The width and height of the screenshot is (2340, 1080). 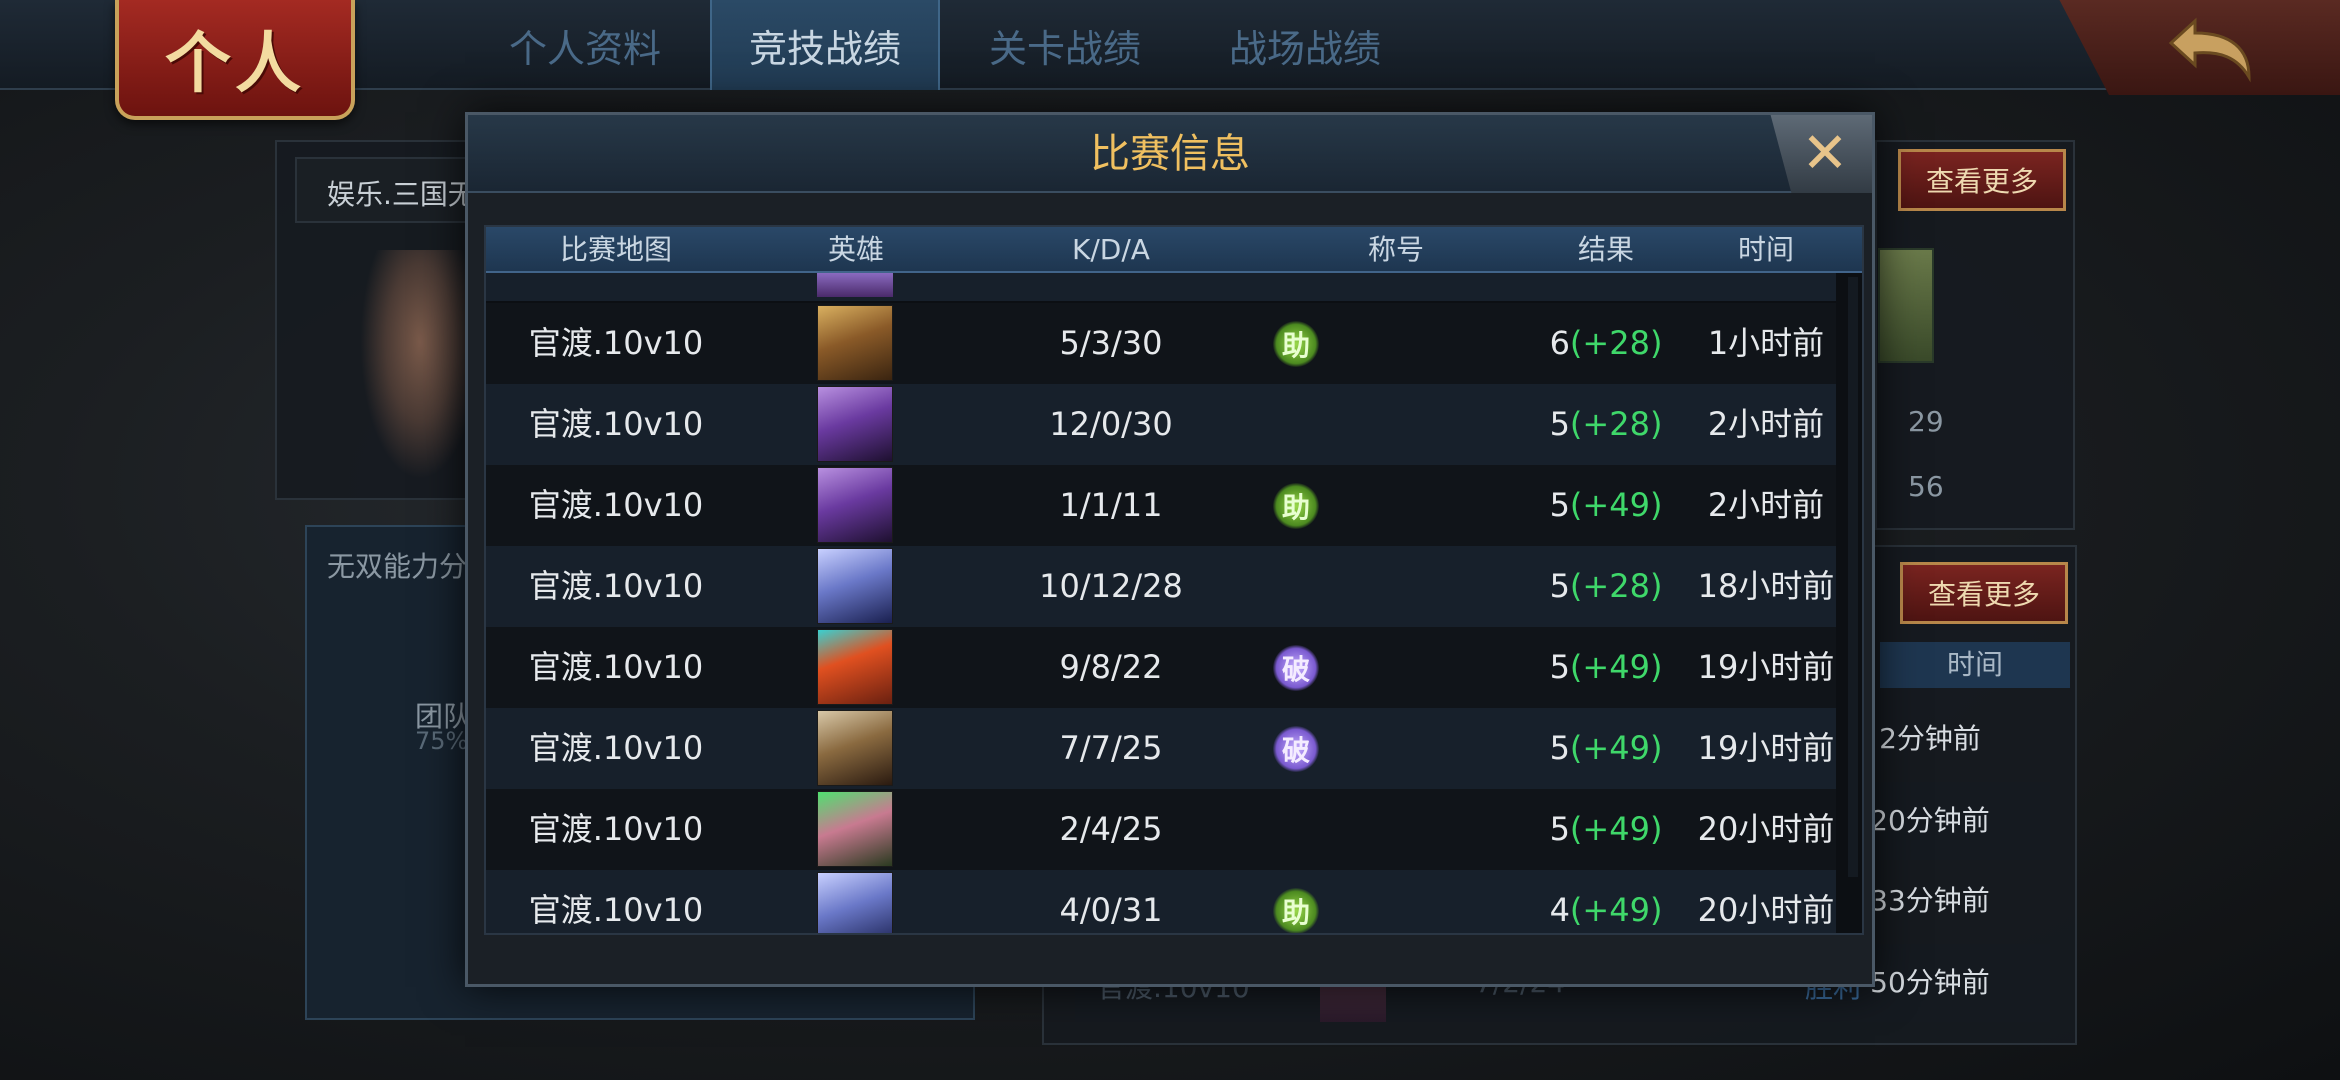 What do you see at coordinates (1975, 665) in the screenshot?
I see `time-header-bg: 时间` at bounding box center [1975, 665].